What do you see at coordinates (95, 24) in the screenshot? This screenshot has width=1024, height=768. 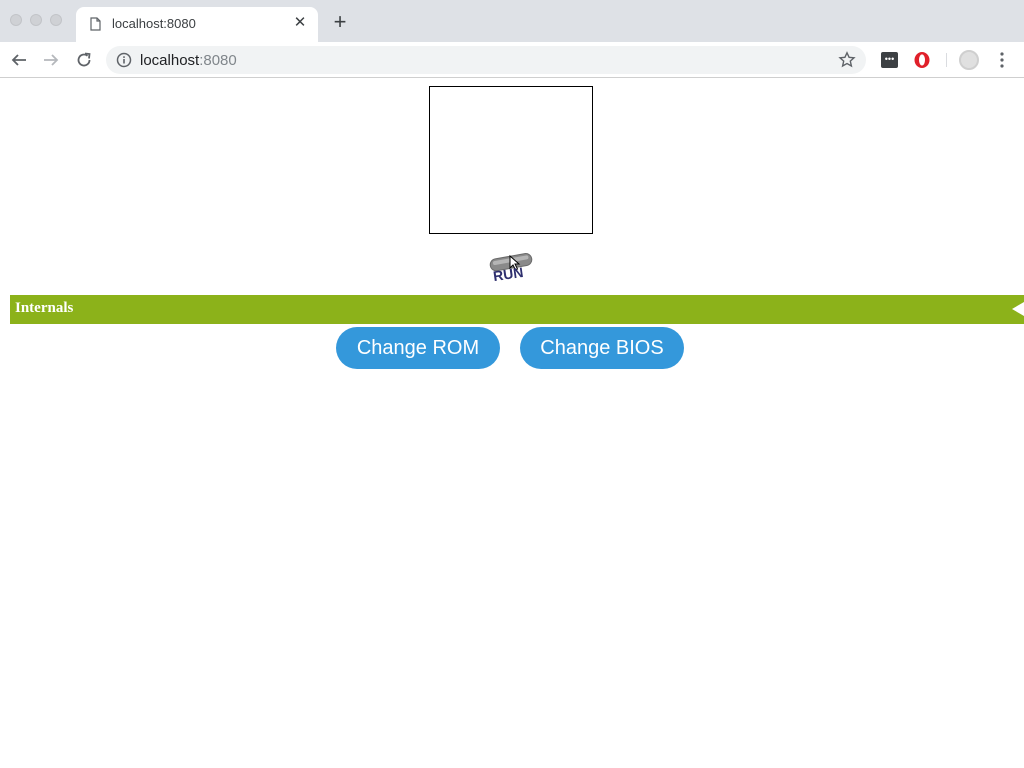 I see `page-icon` at bounding box center [95, 24].